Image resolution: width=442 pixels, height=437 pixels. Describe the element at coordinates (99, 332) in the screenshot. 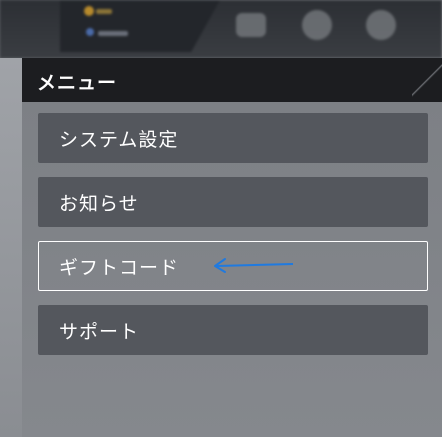

I see `support-label: サポート` at that location.